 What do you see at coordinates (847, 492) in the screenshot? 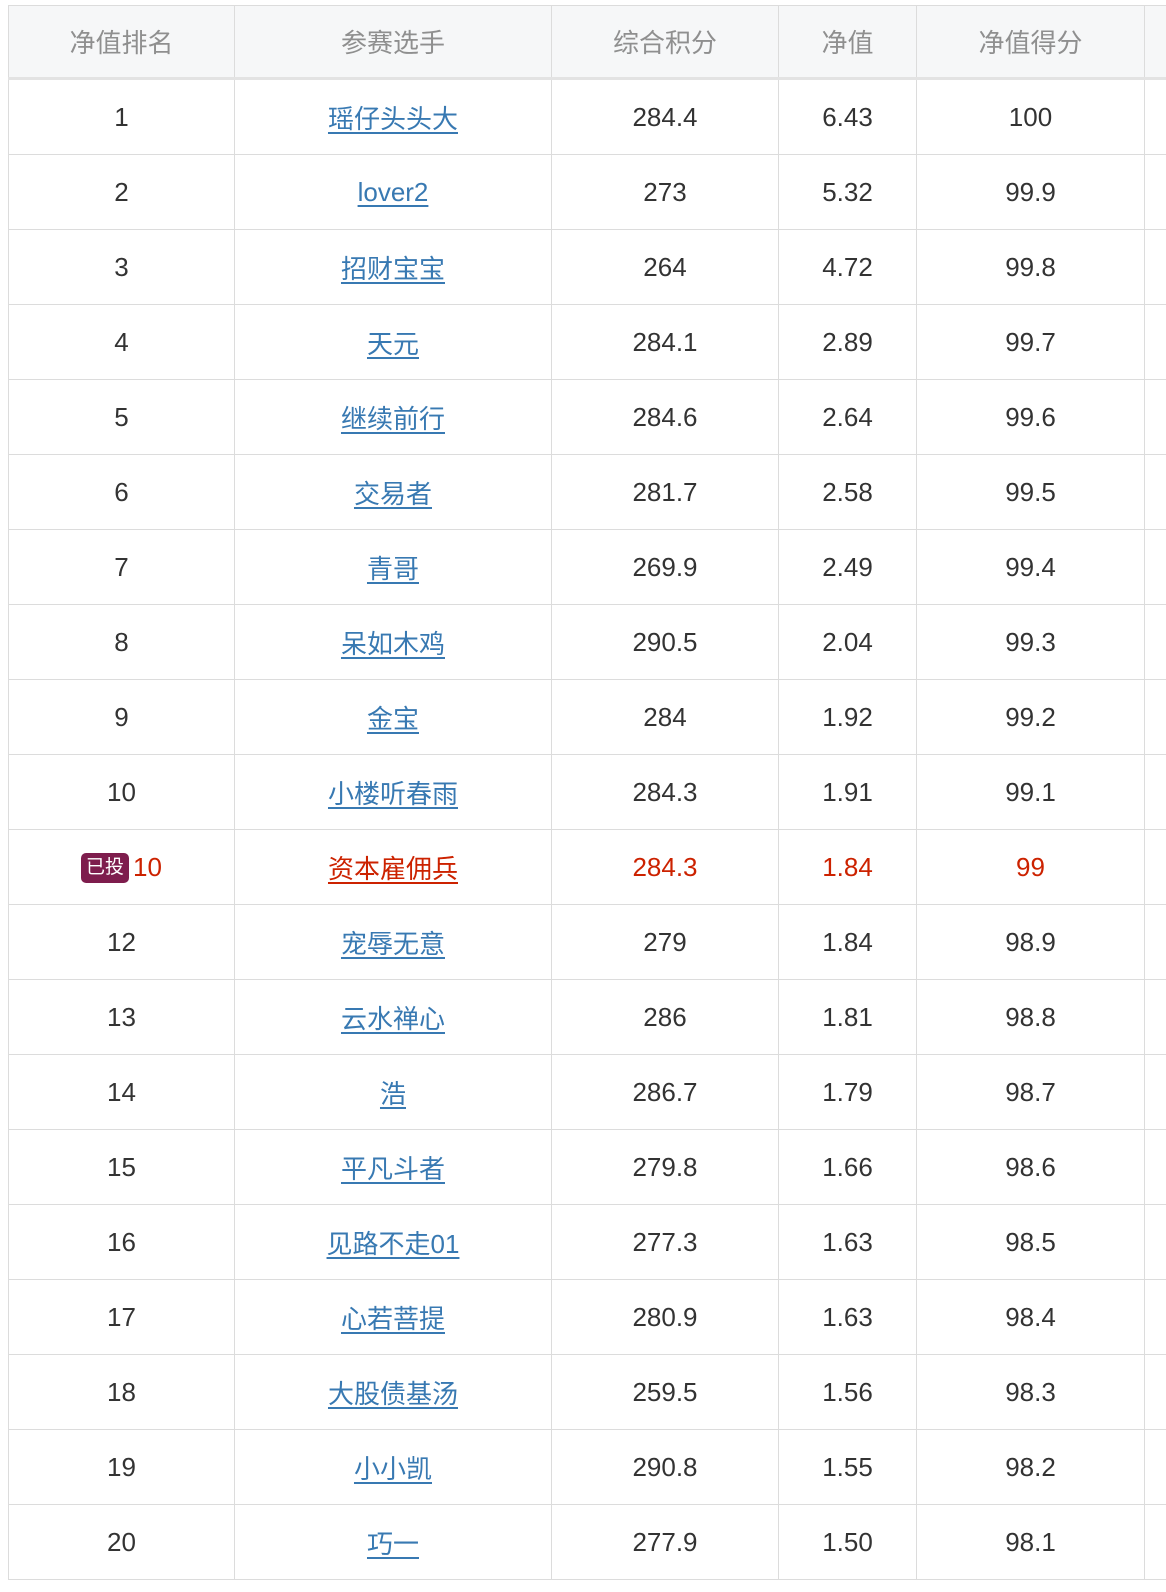
I see `nav-cell: 2.58` at bounding box center [847, 492].